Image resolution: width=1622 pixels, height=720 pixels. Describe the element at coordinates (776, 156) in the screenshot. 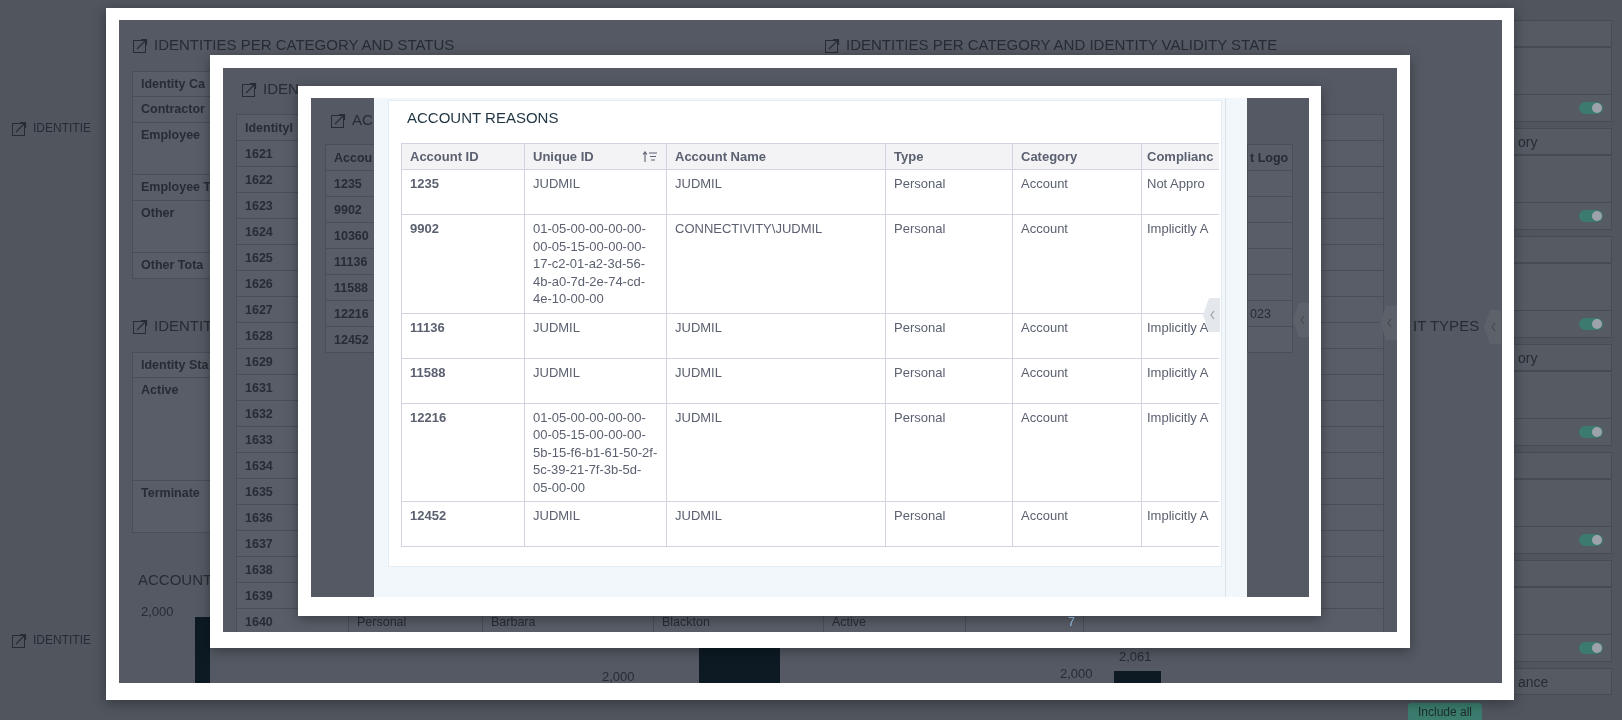

I see `column-header: Account Name` at that location.